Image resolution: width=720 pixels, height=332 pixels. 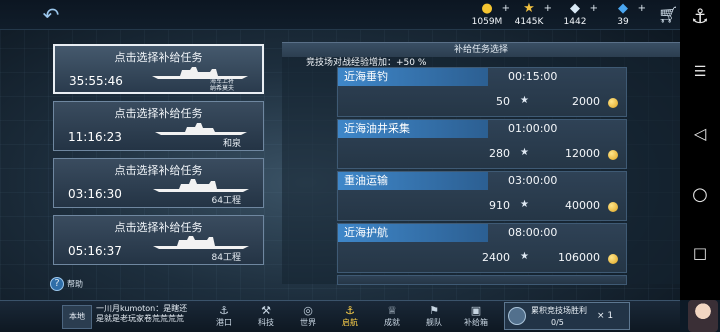 What do you see at coordinates (221, 85) in the screenshot?
I see `ship-name: 海军上将纳希莫夫` at bounding box center [221, 85].